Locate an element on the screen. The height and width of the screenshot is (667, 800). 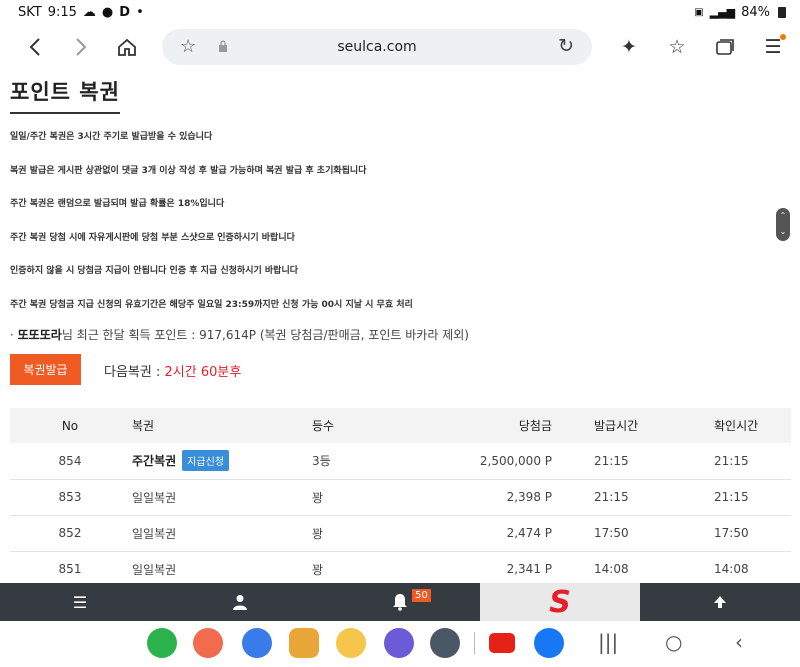
url-text: seulca.com is located at coordinates (377, 47).